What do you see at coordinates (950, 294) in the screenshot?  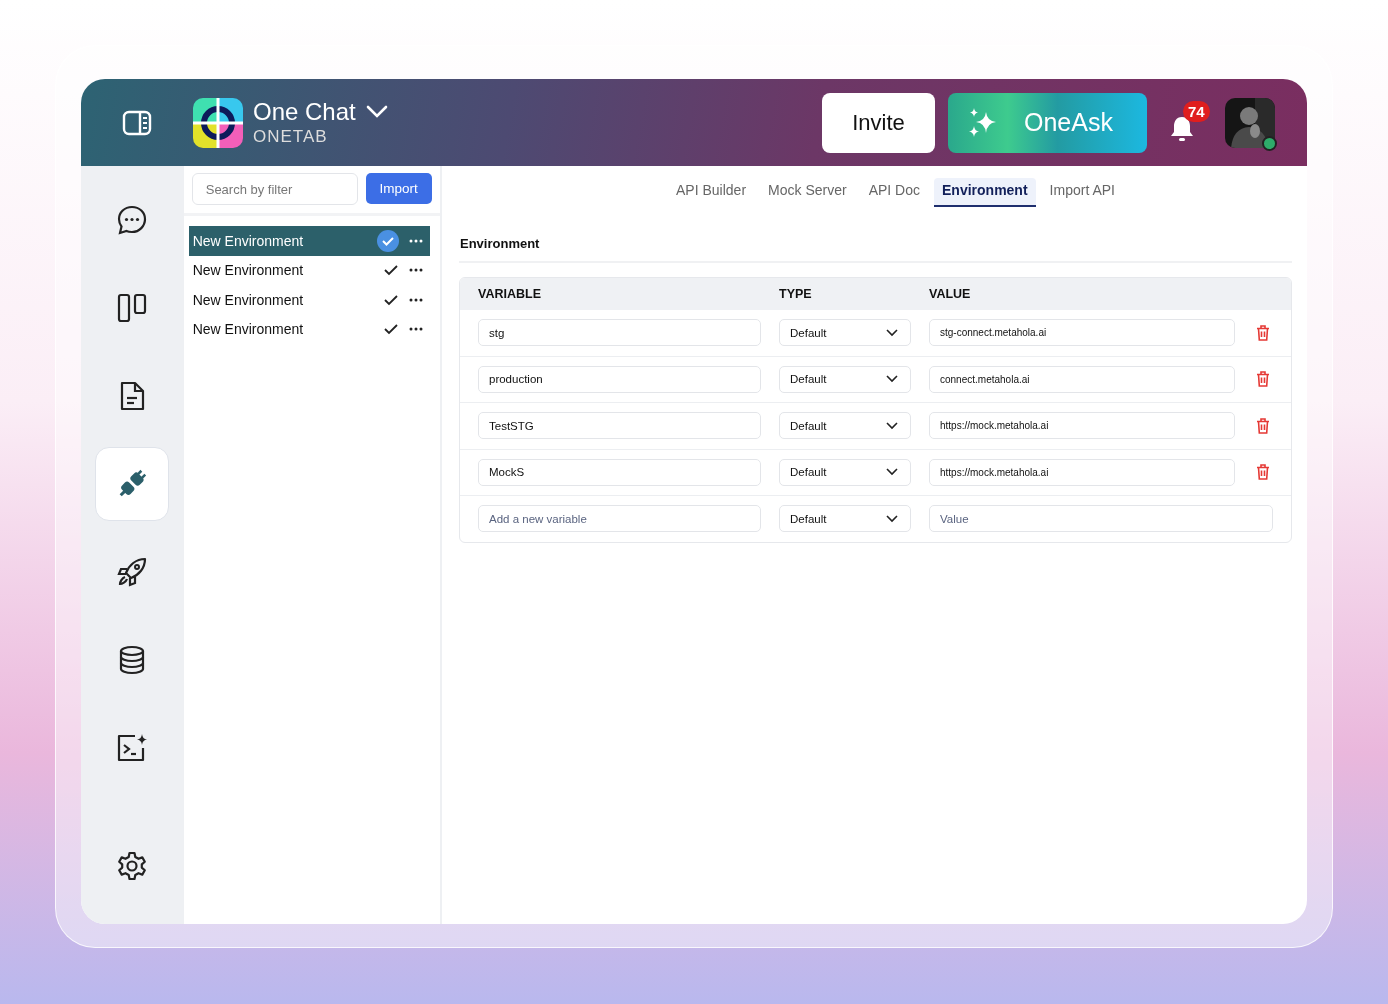 I see `column-header: VALUE` at bounding box center [950, 294].